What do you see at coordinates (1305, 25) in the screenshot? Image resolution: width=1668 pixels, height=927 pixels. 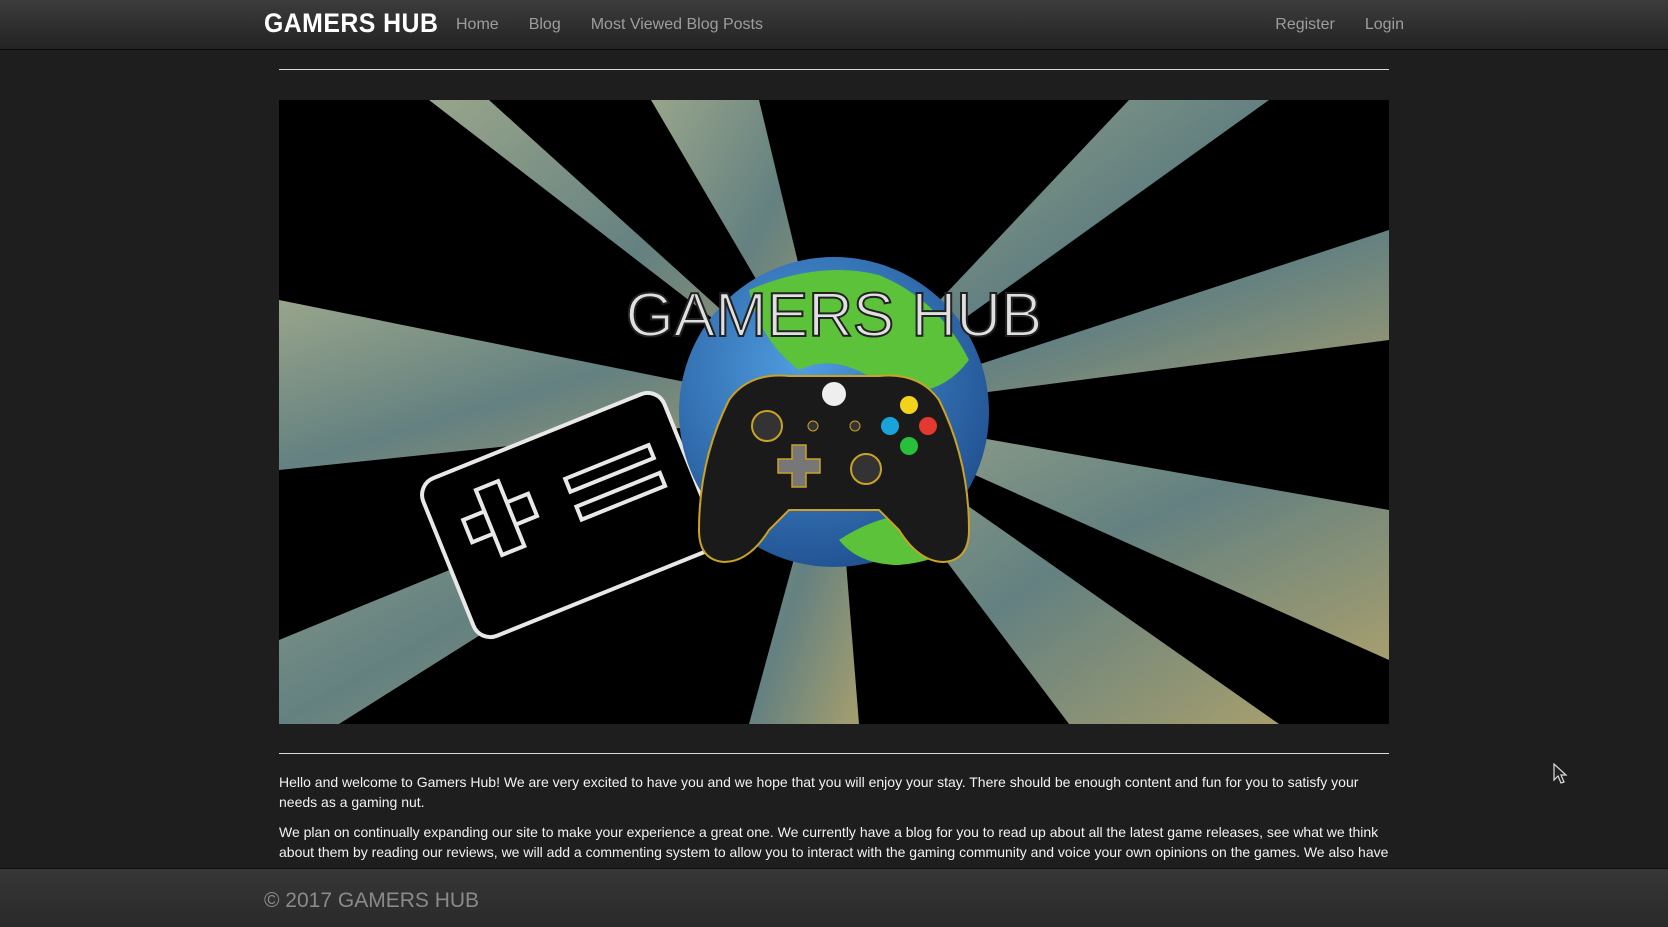 I see `nav-register-link: Register` at bounding box center [1305, 25].